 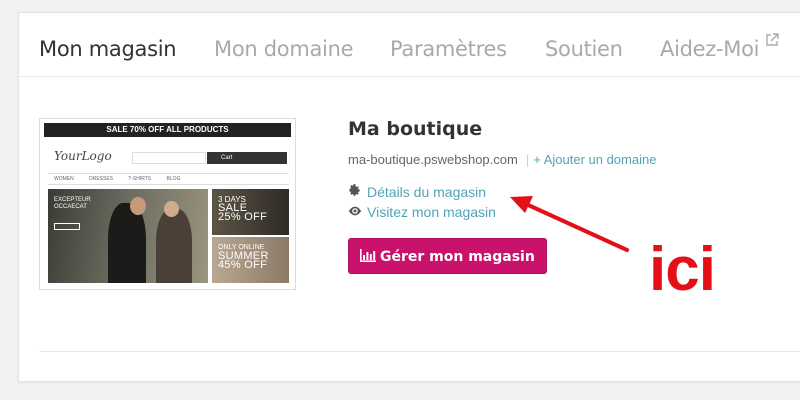 What do you see at coordinates (569, 224) in the screenshot?
I see `red-arrow-annotation` at bounding box center [569, 224].